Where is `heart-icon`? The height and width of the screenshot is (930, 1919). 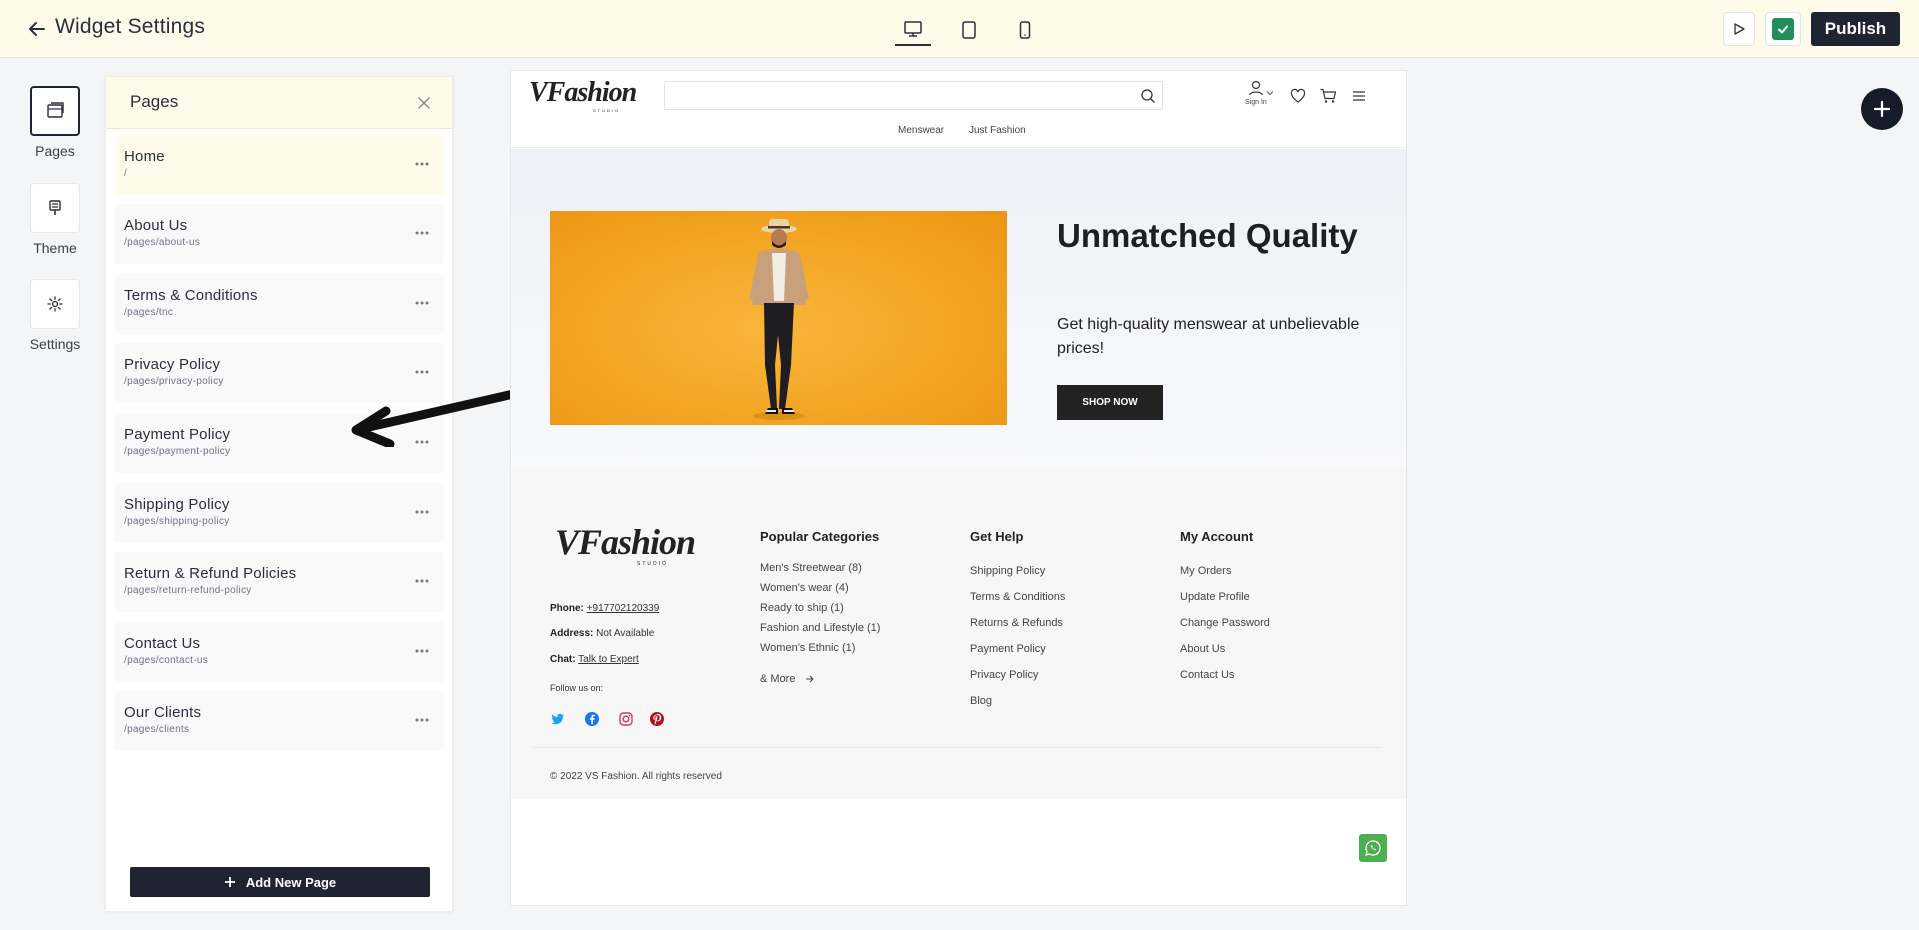 heart-icon is located at coordinates (1298, 96).